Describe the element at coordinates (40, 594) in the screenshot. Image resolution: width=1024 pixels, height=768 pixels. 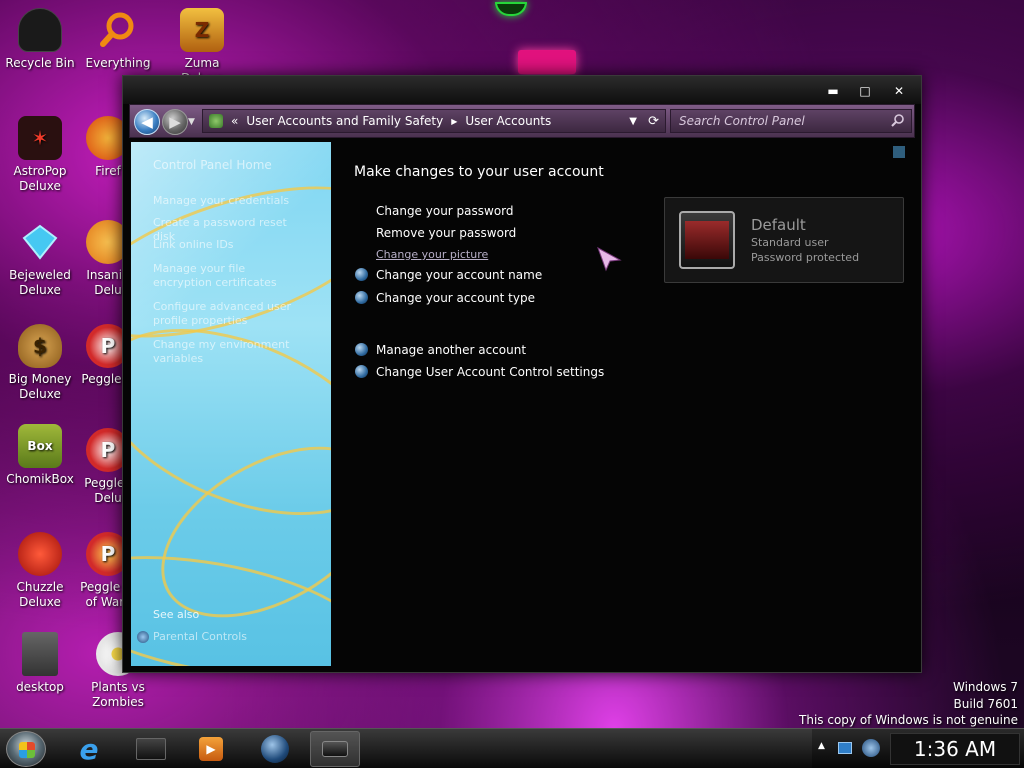
I see `desktop-icon-label: Chuzzle Deluxe` at that location.